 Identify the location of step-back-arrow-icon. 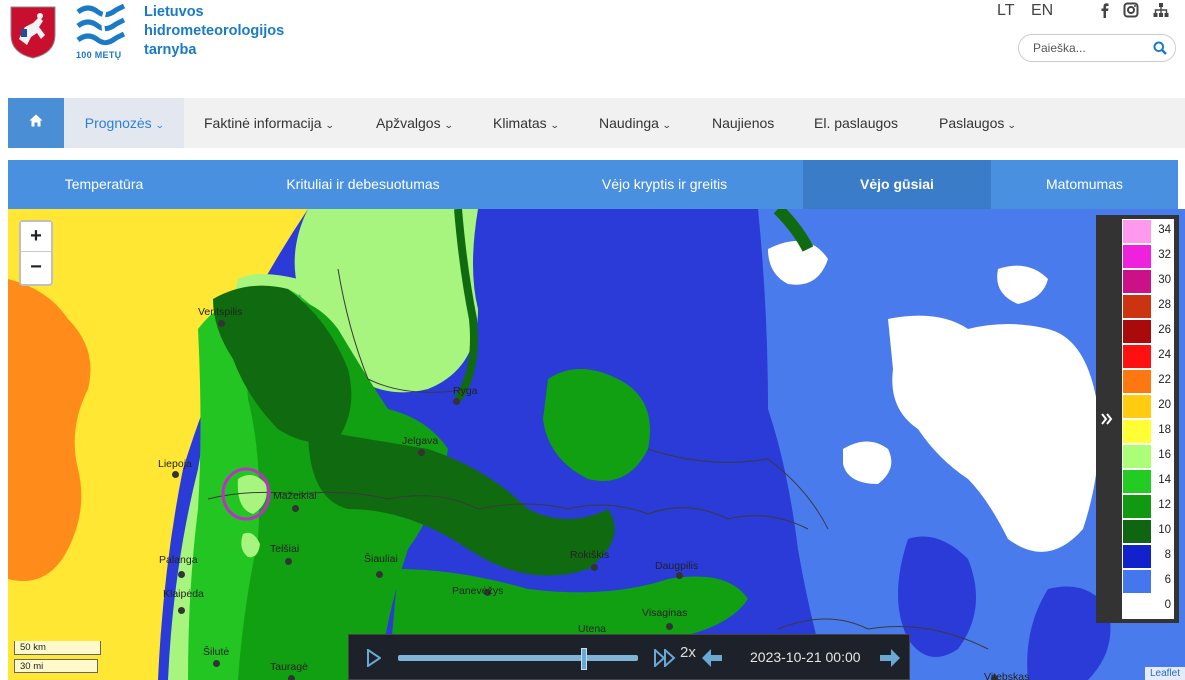
(712, 660).